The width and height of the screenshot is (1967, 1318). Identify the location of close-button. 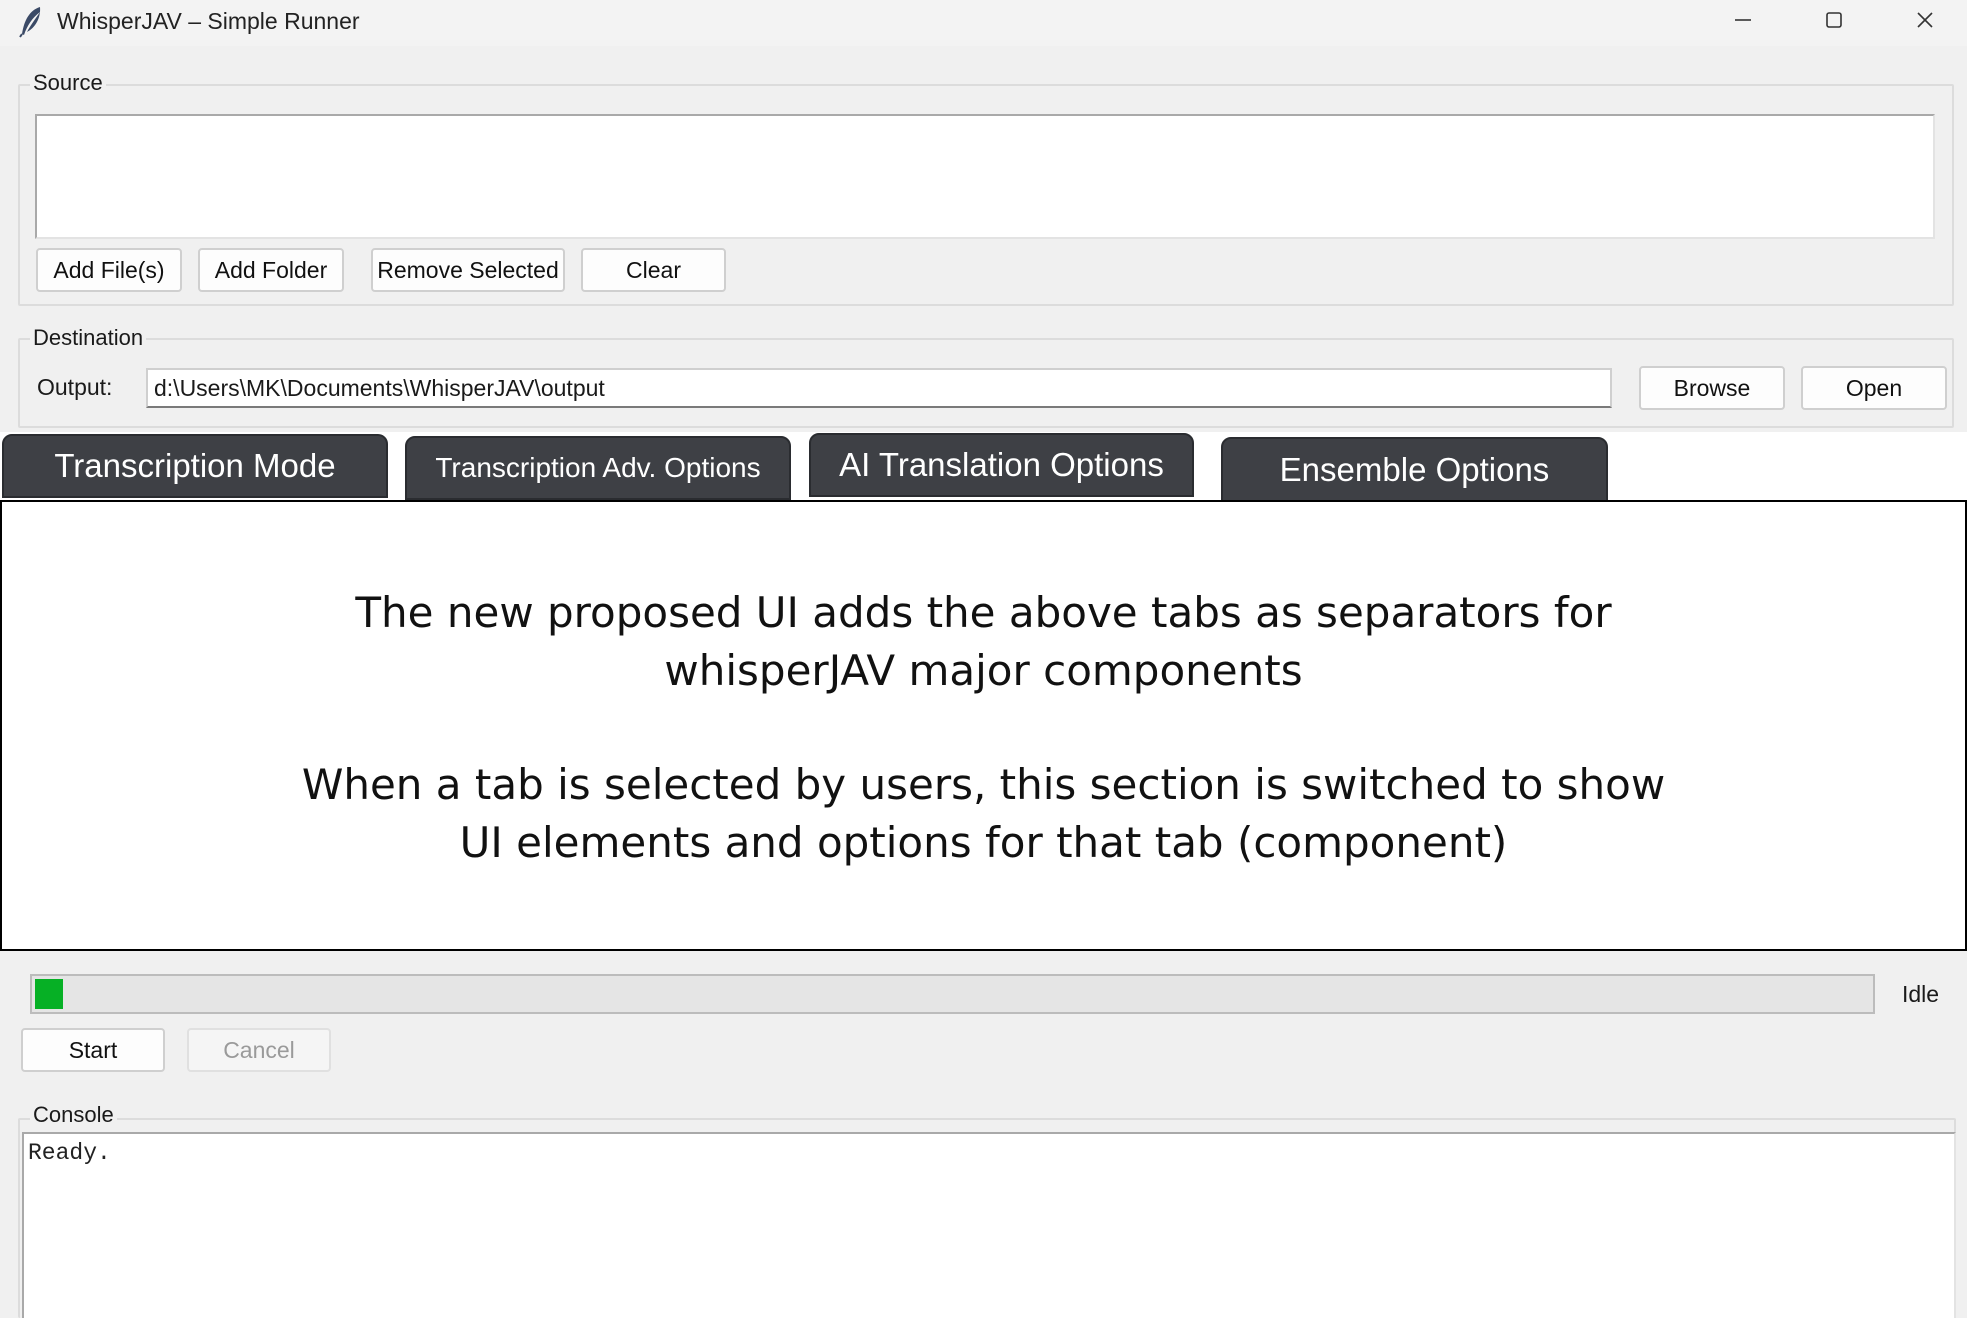
(1923, 22).